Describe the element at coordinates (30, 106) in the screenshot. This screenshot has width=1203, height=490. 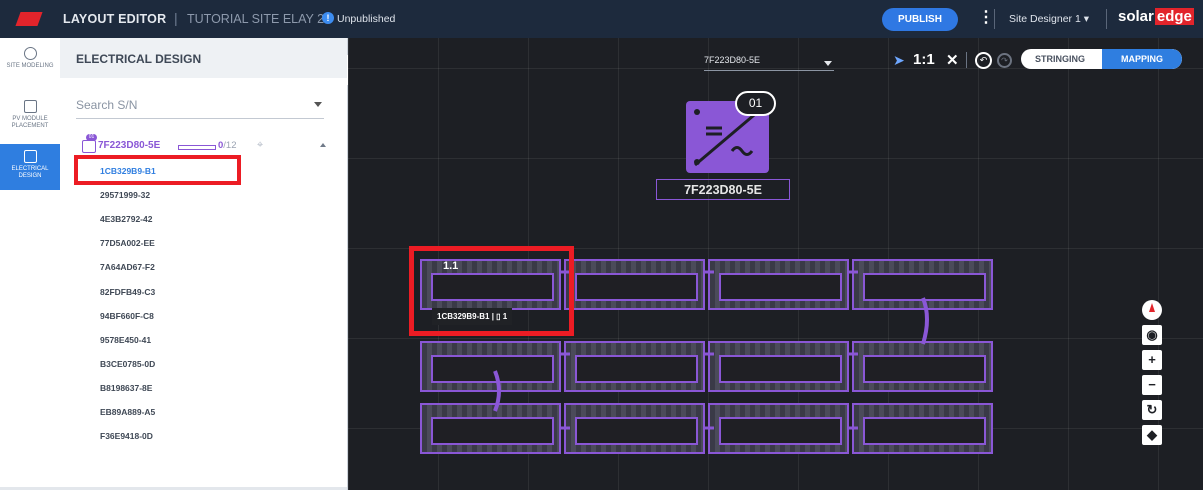
I see `panel-grid-icon` at that location.